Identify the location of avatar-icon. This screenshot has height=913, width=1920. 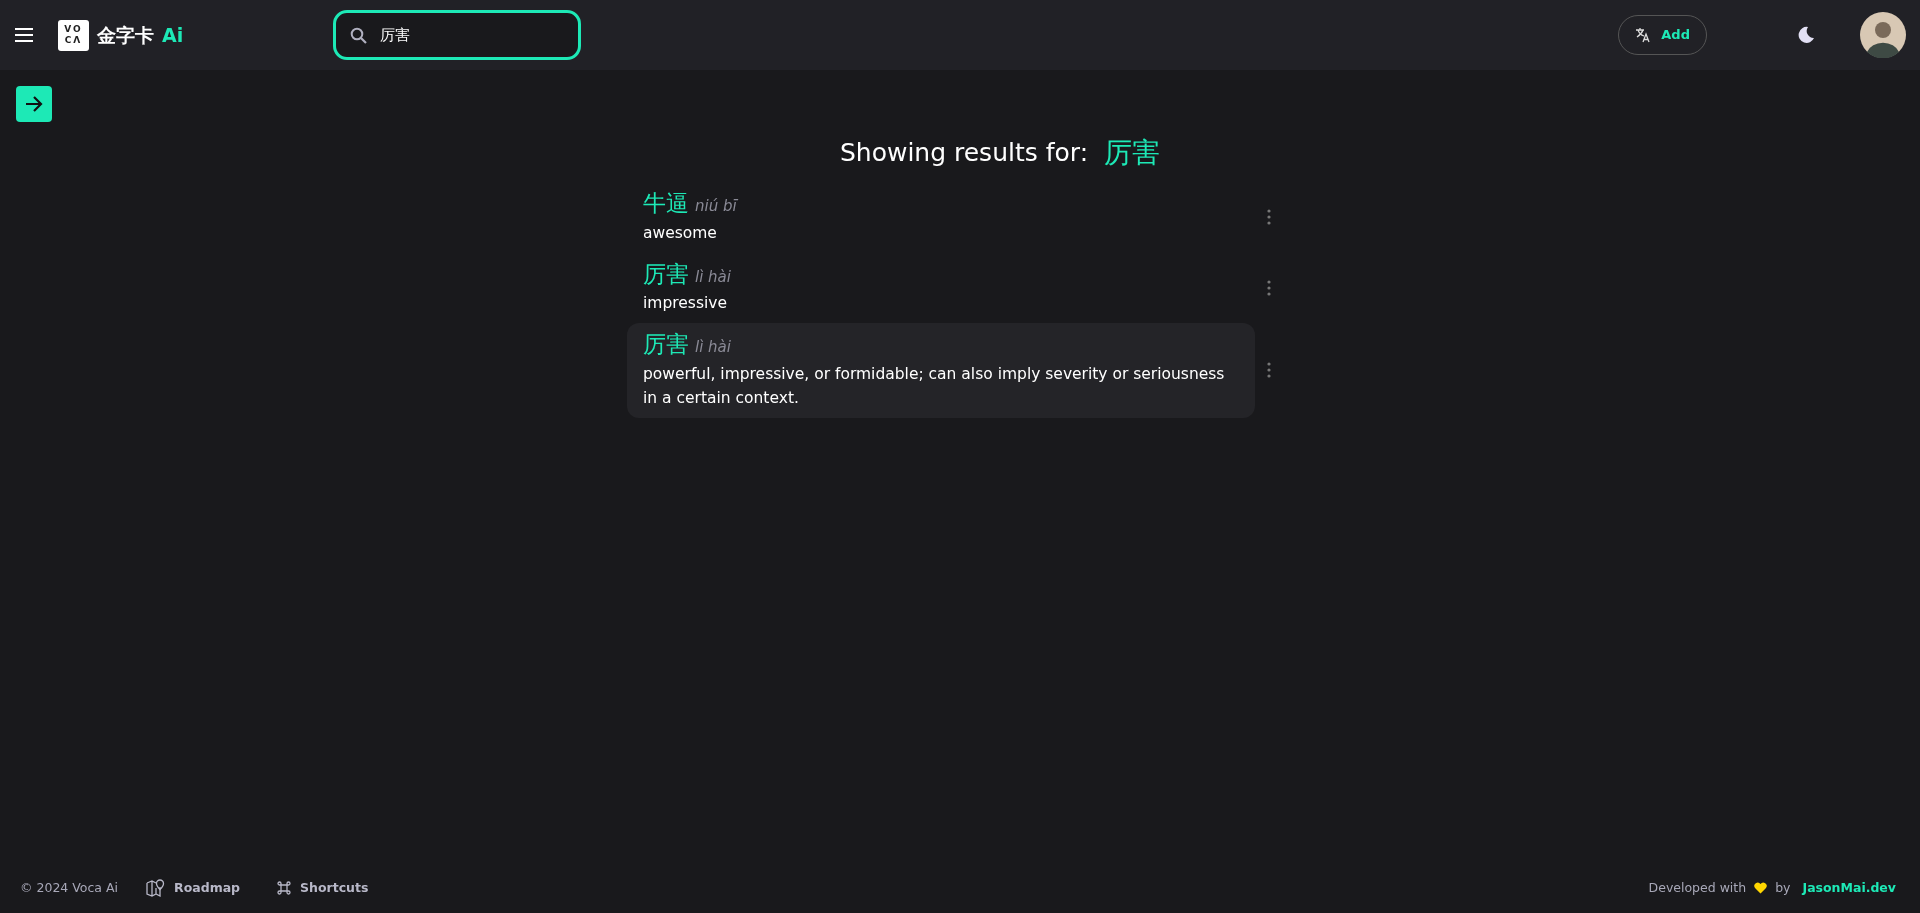
(1883, 35).